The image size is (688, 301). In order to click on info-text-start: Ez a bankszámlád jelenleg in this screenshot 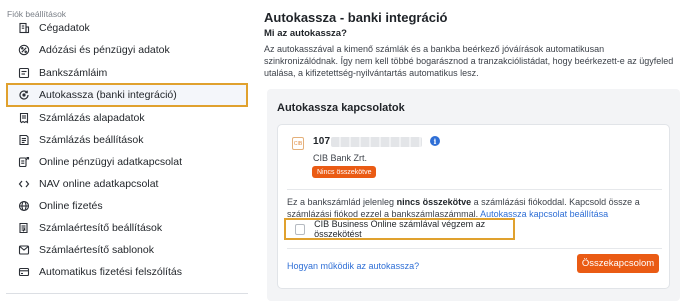, I will do `click(342, 202)`.